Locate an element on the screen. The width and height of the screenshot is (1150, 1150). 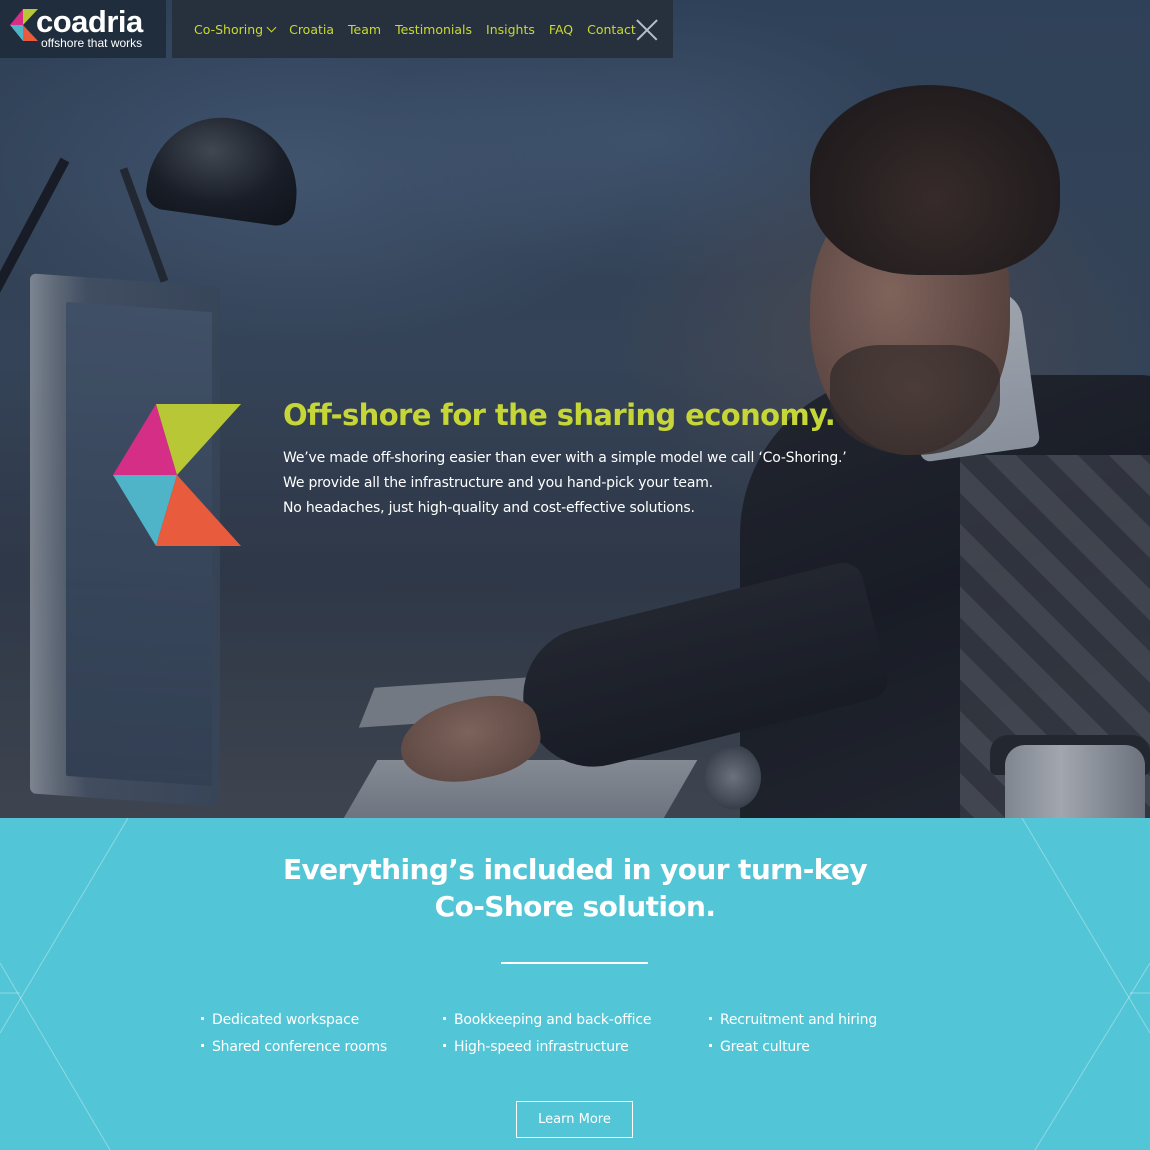
list-item: Great culture is located at coordinates (793, 1047).